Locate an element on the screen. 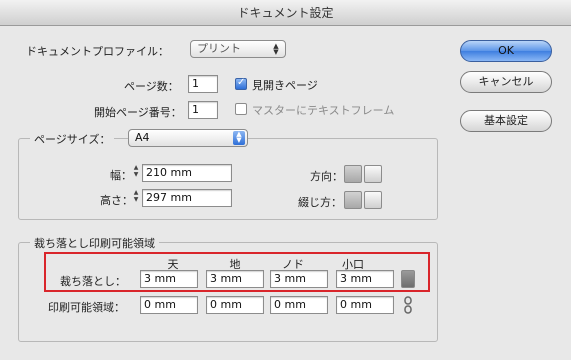  broken-chain-icon is located at coordinates (408, 305).